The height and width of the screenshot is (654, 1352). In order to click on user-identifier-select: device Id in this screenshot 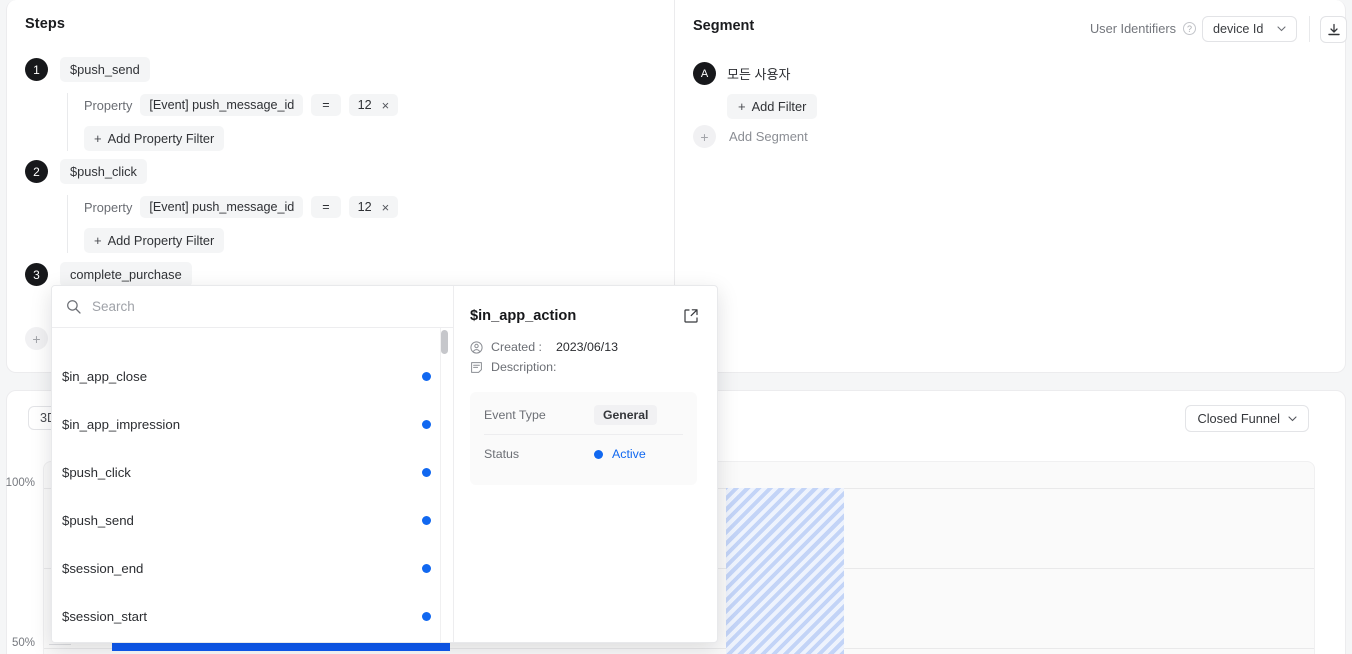, I will do `click(1249, 29)`.